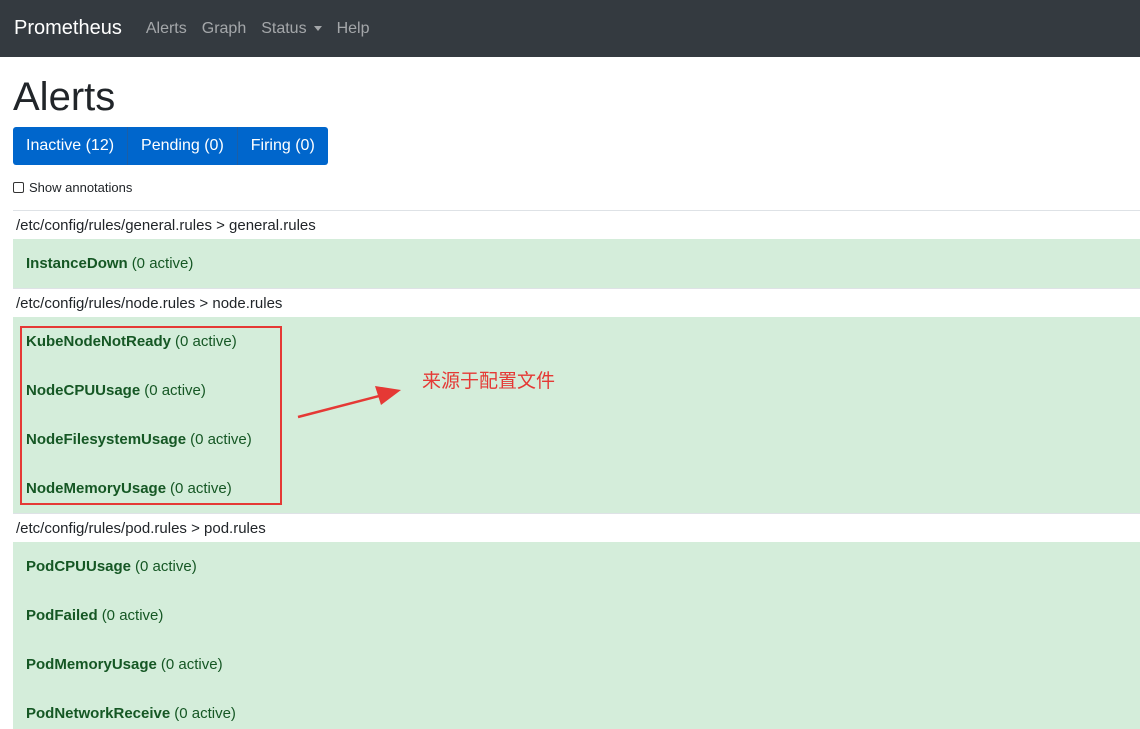 This screenshot has height=729, width=1140. What do you see at coordinates (576, 263) in the screenshot?
I see `rule-item-instancedown: InstanceDown (0 active)` at bounding box center [576, 263].